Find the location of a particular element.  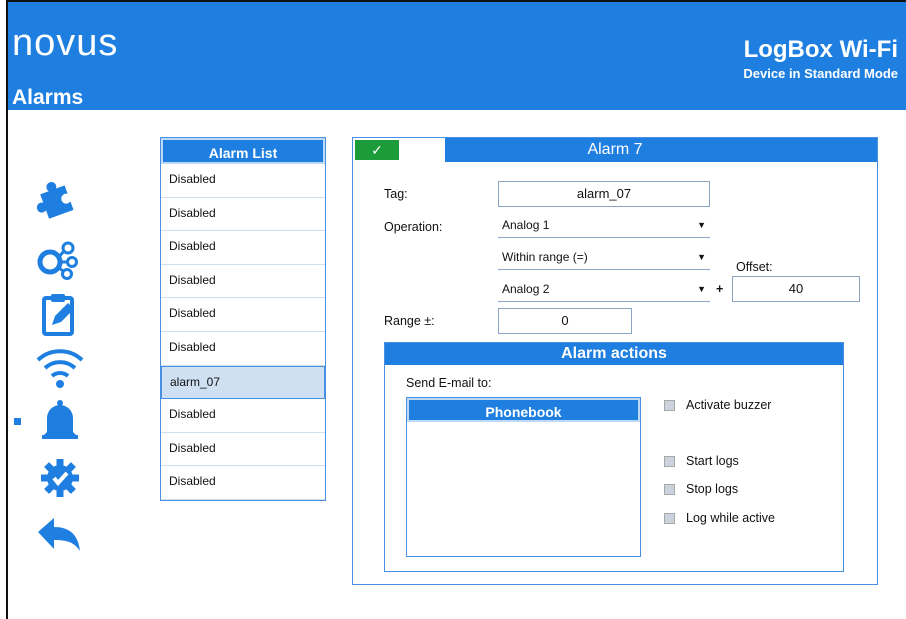

offset-input: 40 is located at coordinates (796, 289).